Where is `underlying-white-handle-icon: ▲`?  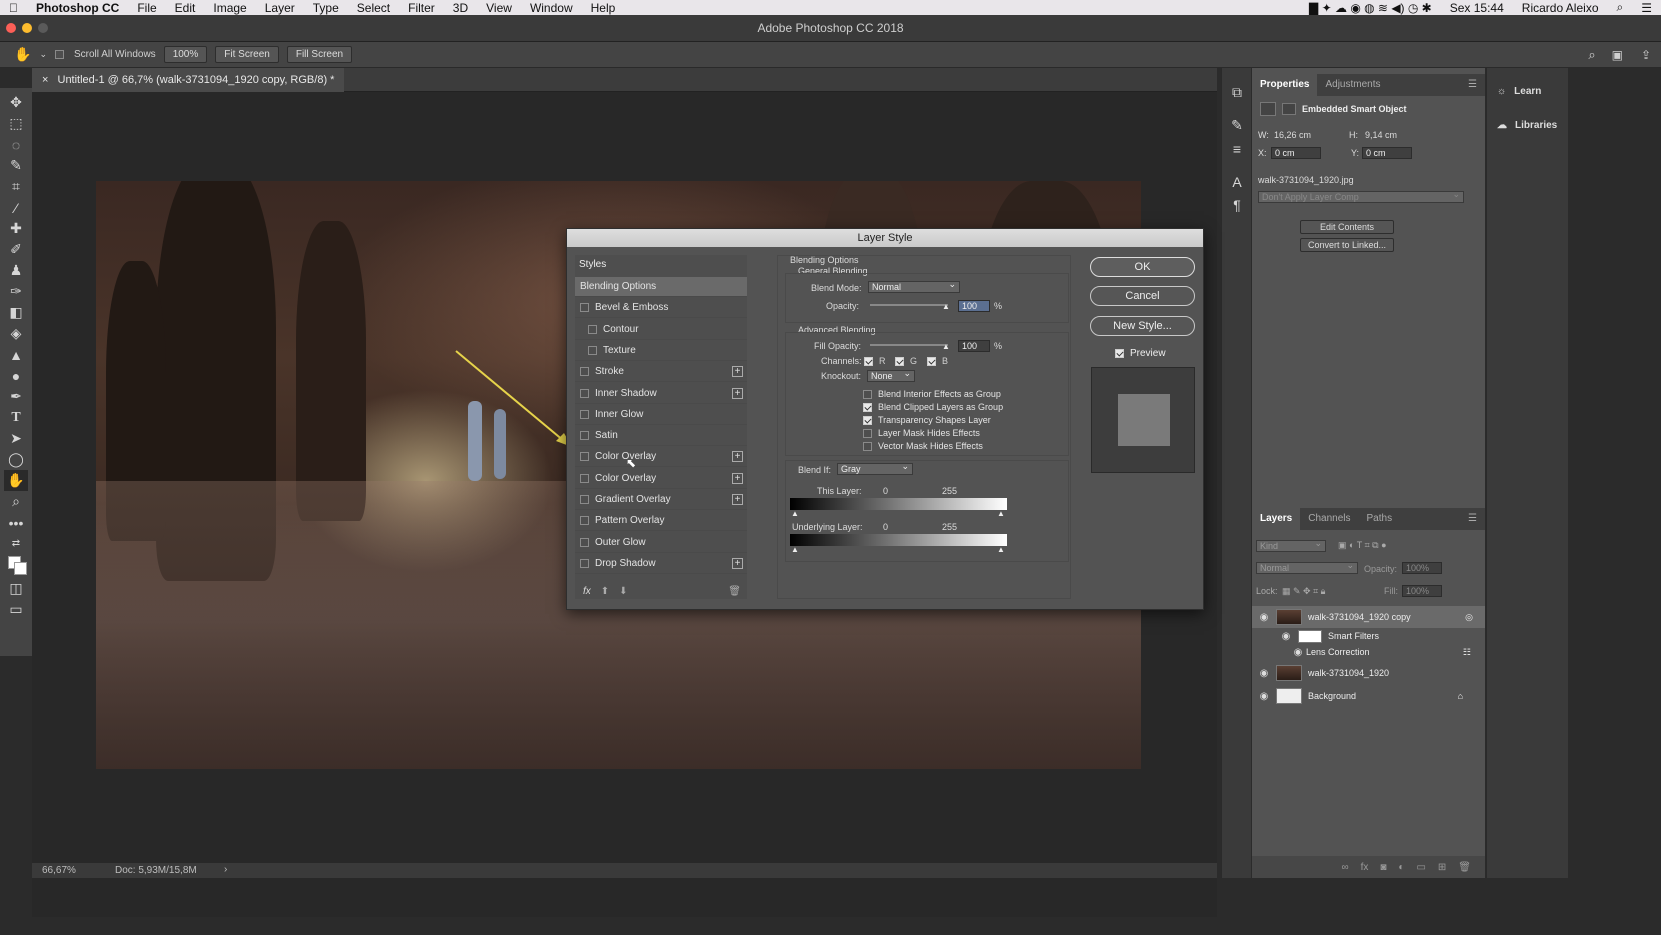 underlying-white-handle-icon: ▲ is located at coordinates (1001, 549).